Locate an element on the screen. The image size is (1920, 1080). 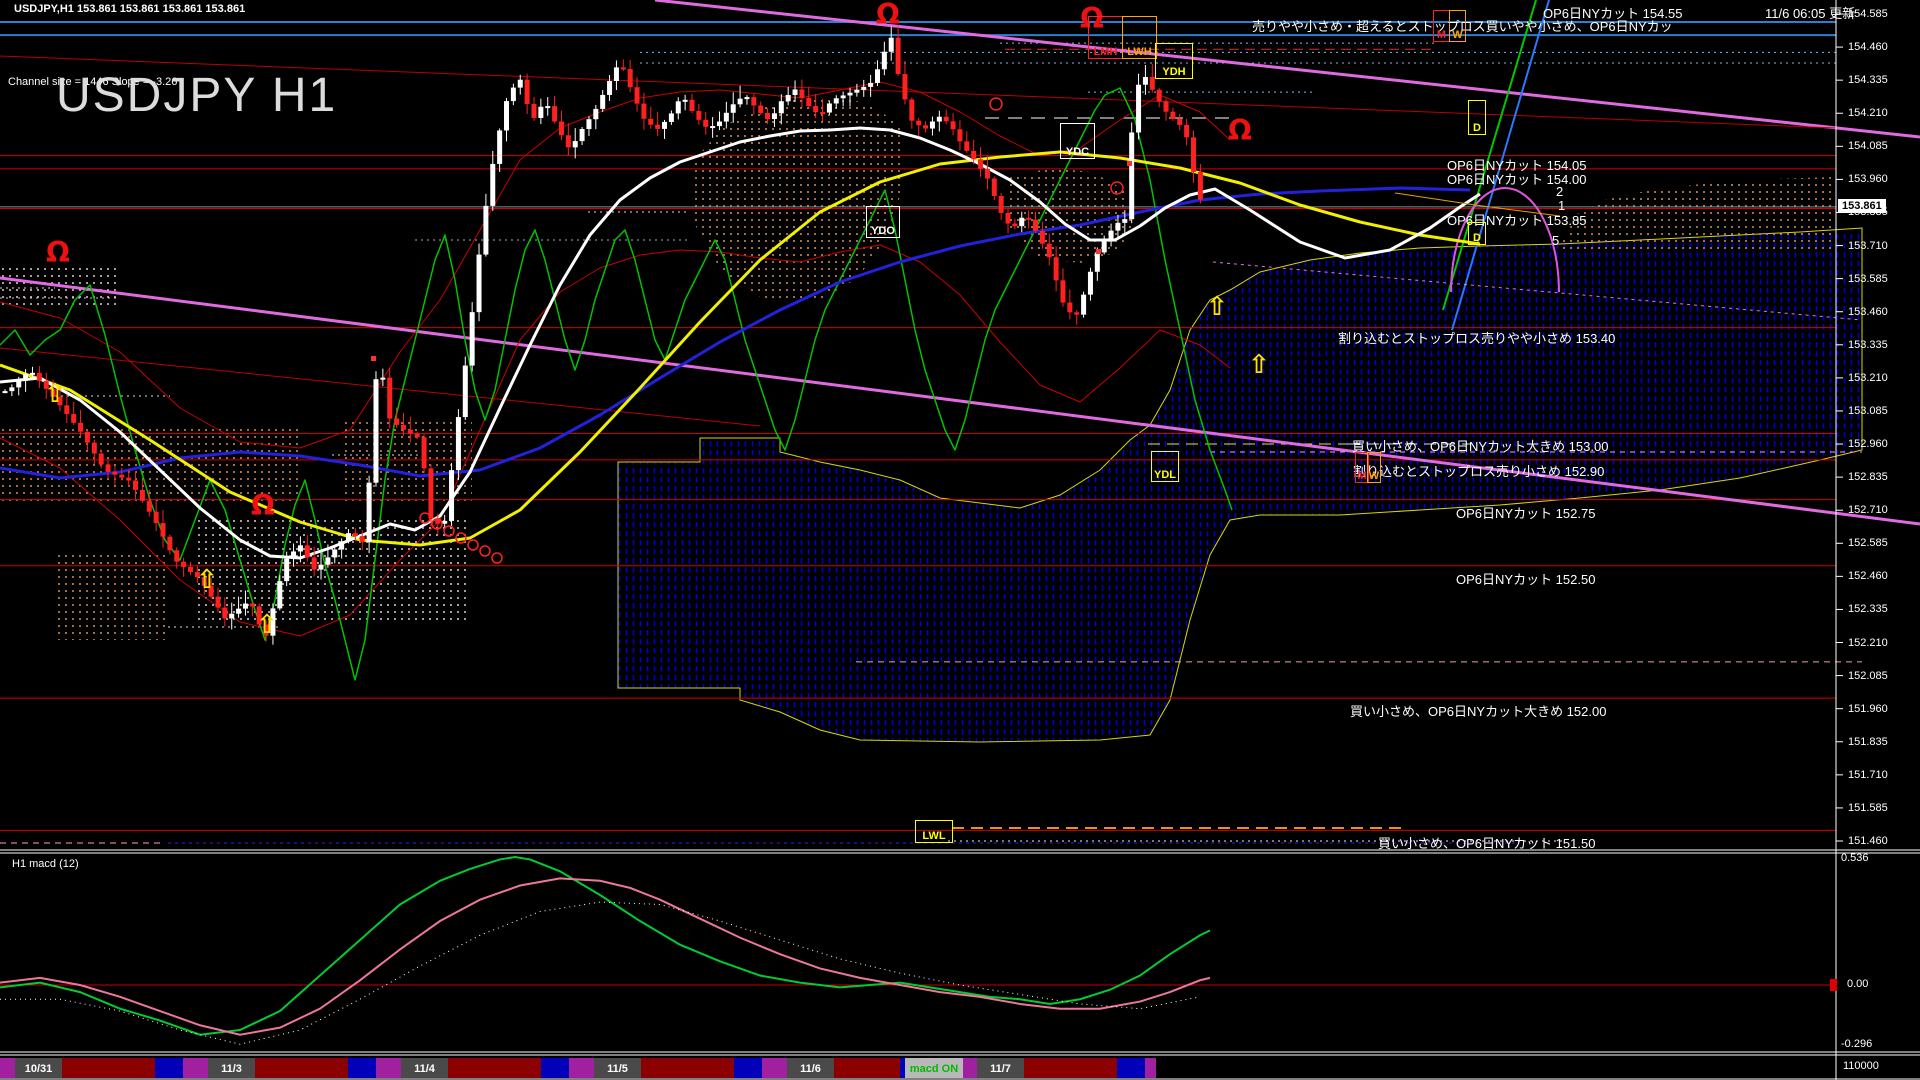
price-annotation: 2 is located at coordinates (1560, 191).